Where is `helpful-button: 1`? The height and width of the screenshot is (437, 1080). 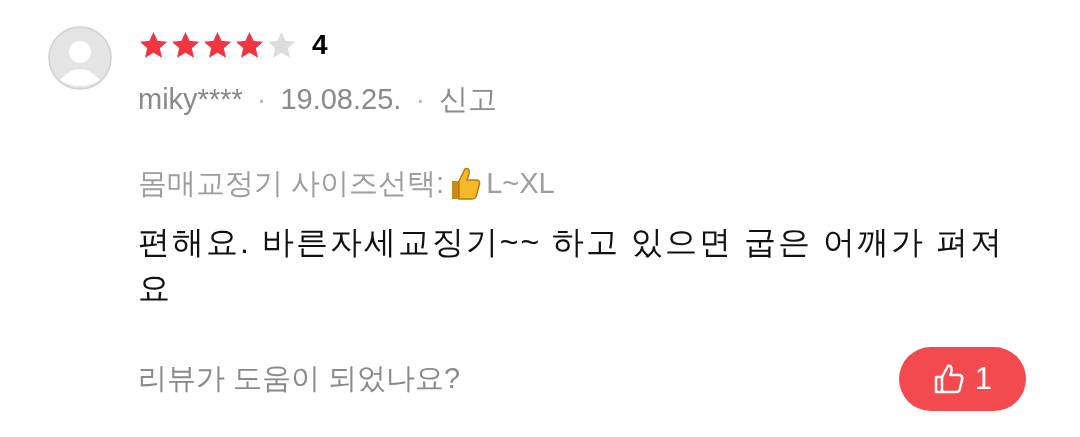 helpful-button: 1 is located at coordinates (962, 379).